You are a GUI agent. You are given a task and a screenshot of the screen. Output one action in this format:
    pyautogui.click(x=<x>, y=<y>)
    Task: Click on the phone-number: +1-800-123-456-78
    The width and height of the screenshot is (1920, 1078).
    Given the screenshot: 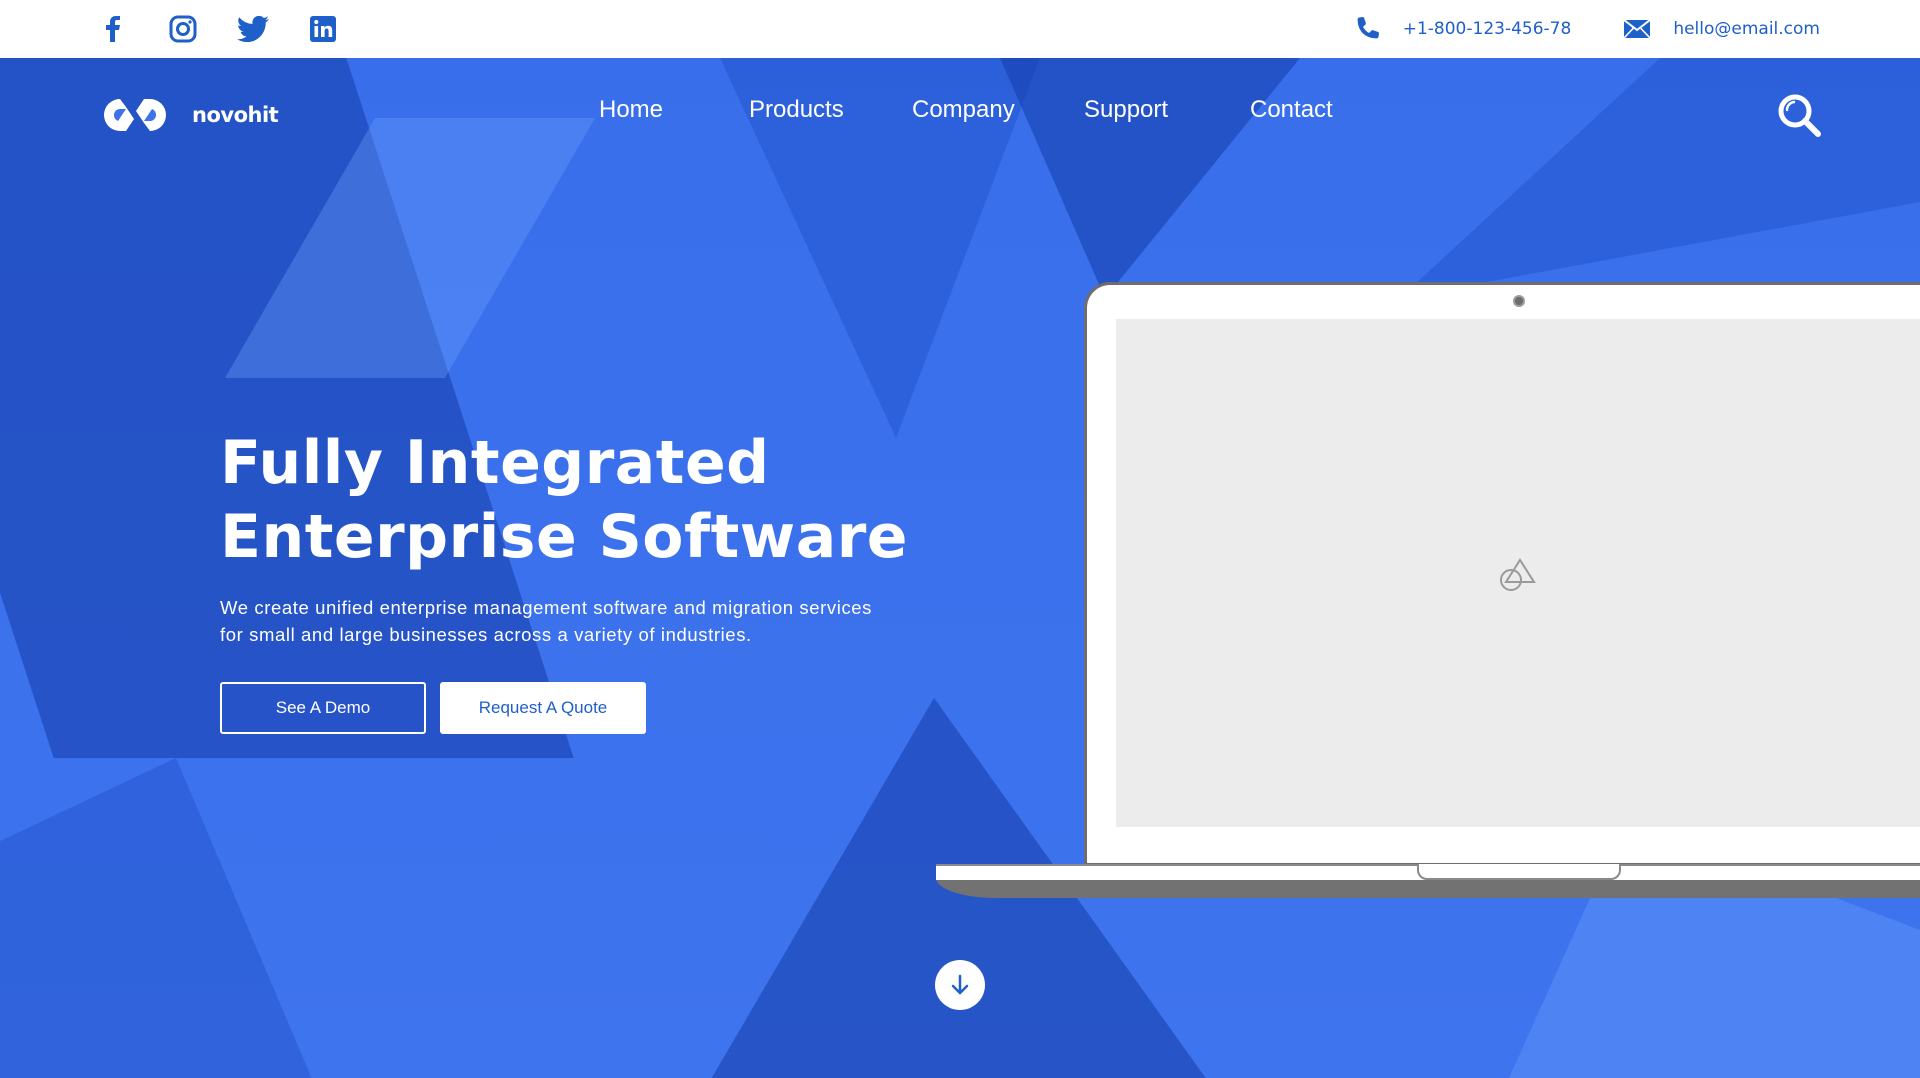 What is the action you would take?
    pyautogui.click(x=1487, y=29)
    